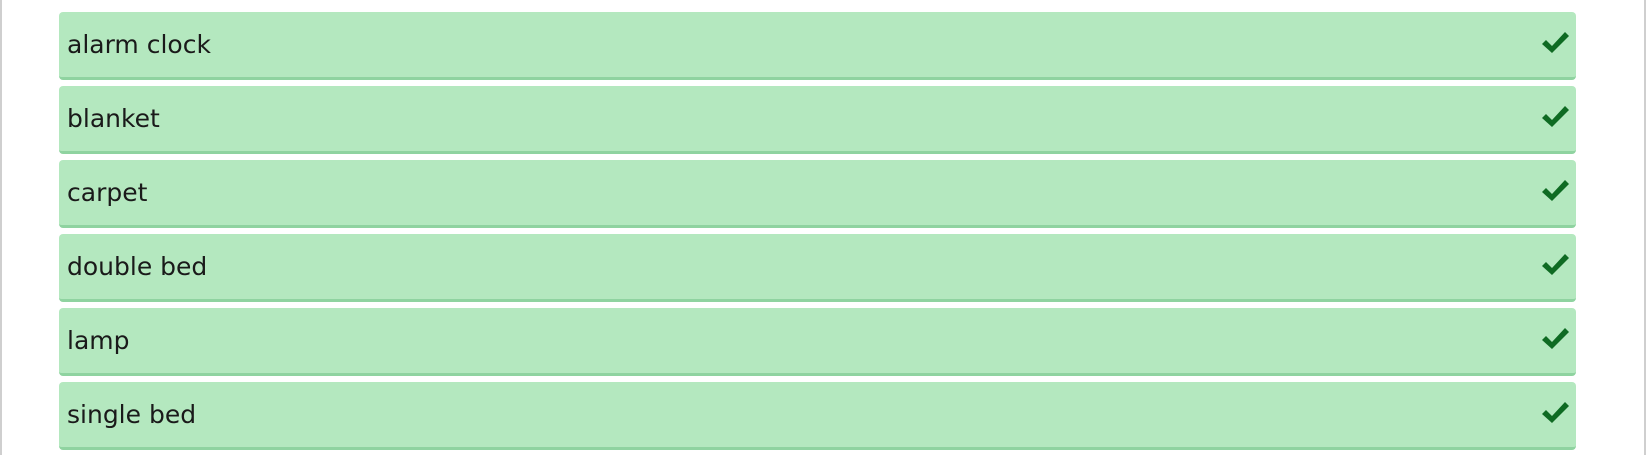  What do you see at coordinates (1, 227) in the screenshot?
I see `page-border-left` at bounding box center [1, 227].